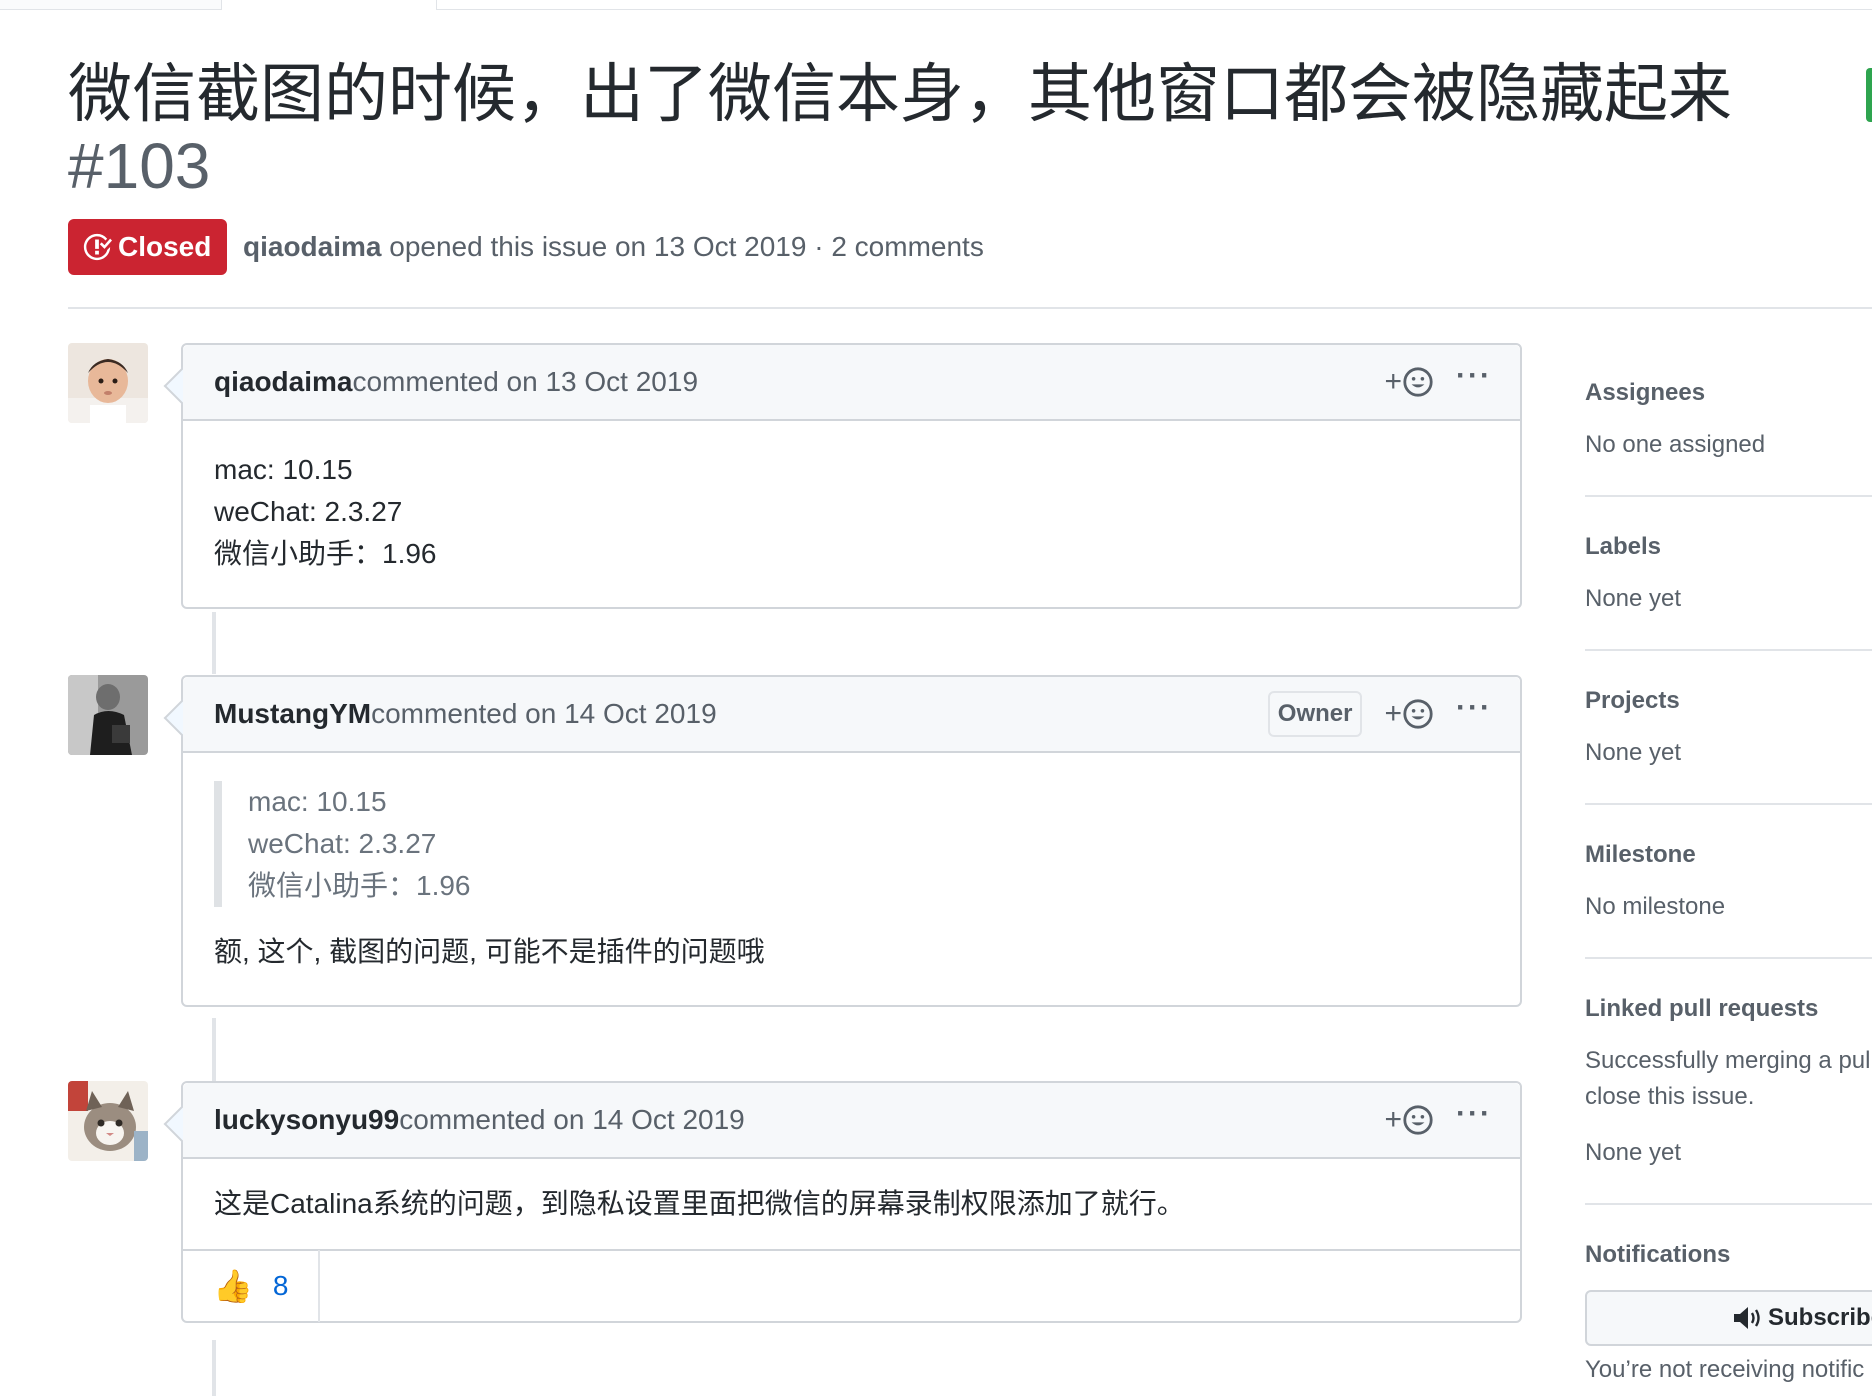 The width and height of the screenshot is (1872, 1396). I want to click on sidebar-assignees: Assignees No one assigned, so click(1728, 420).